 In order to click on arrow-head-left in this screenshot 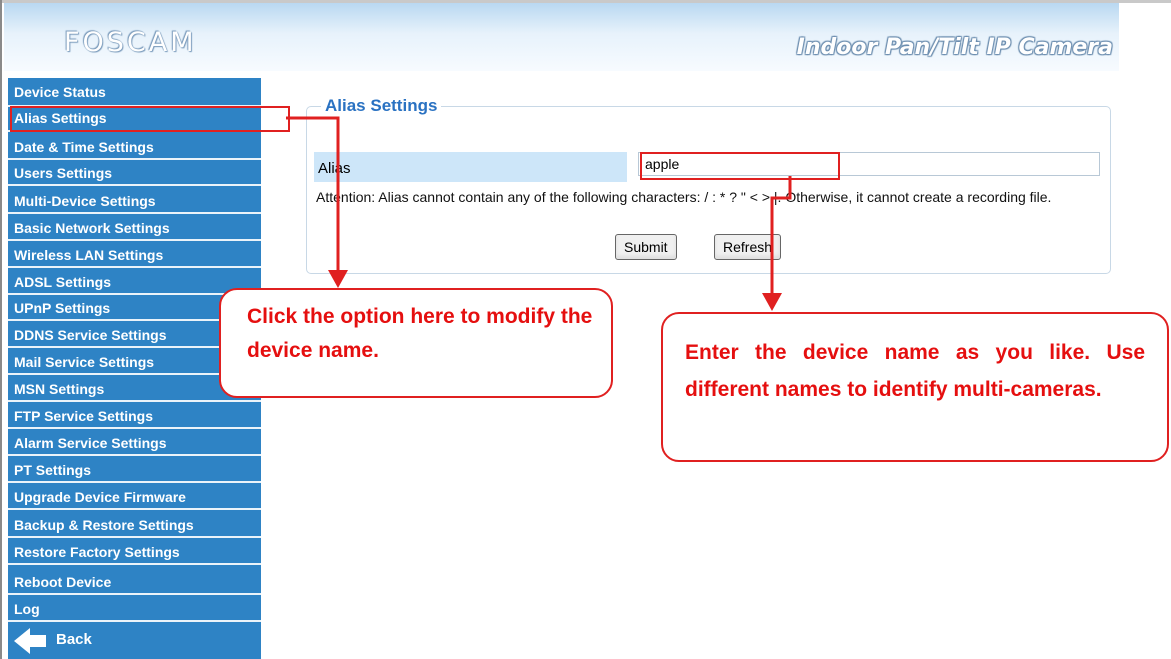, I will do `click(338, 279)`.